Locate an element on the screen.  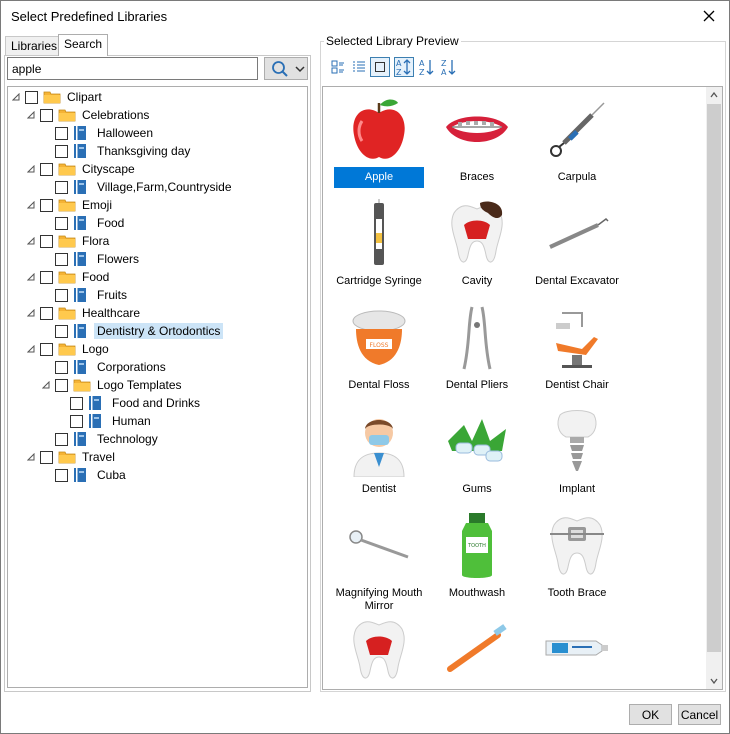
library-item-label: Apple is located at coordinates (379, 177).